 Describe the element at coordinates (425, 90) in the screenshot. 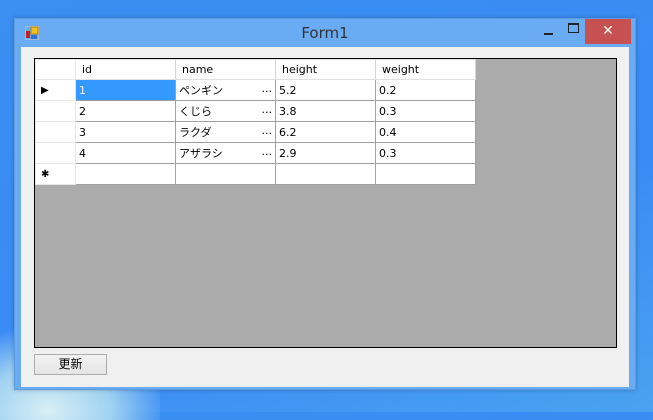

I see `cell-weight: 0.2` at that location.